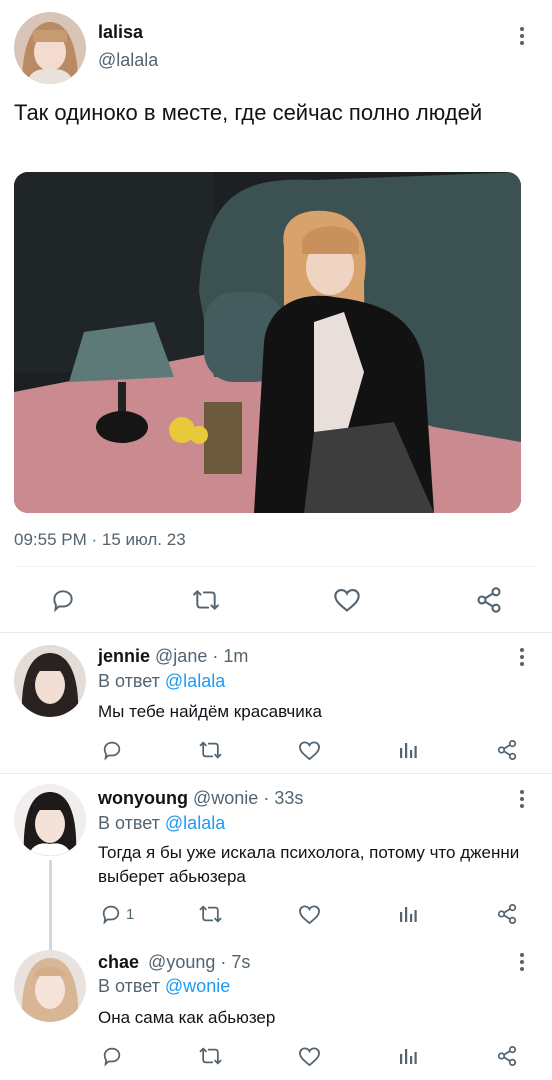 This screenshot has width=552, height=1080. What do you see at coordinates (124, 656) in the screenshot?
I see `reply-name: jennie` at bounding box center [124, 656].